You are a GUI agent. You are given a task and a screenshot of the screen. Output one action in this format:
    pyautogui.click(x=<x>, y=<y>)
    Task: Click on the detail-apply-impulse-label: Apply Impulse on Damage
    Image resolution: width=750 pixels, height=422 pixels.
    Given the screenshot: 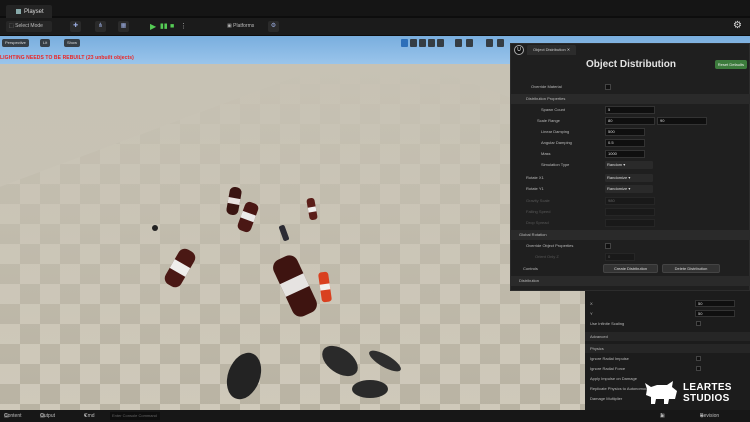 What is the action you would take?
    pyautogui.click(x=613, y=378)
    